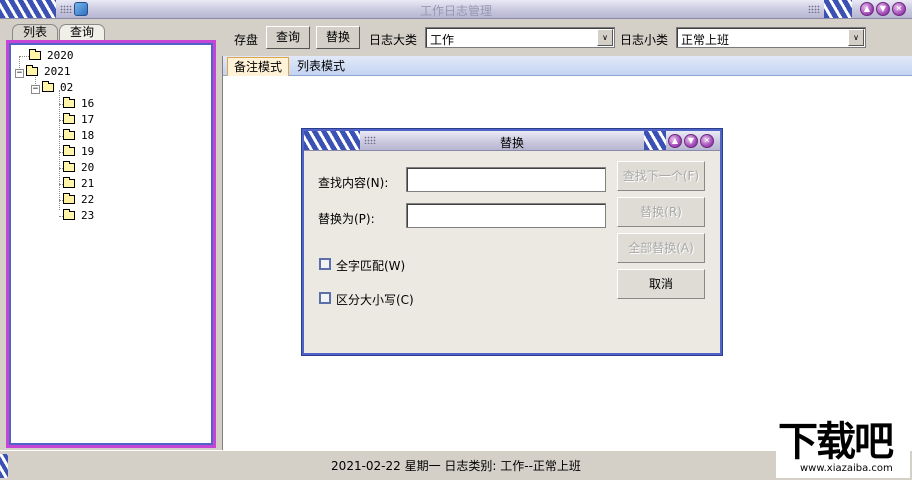  I want to click on tree-node-day: 23, so click(54, 216).